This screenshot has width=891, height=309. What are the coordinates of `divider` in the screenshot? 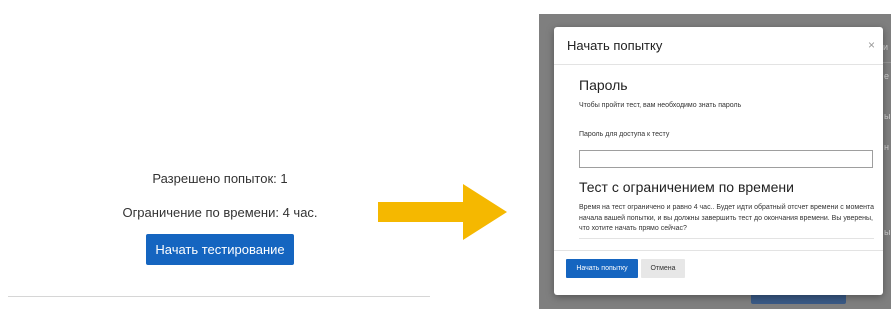 It's located at (219, 296).